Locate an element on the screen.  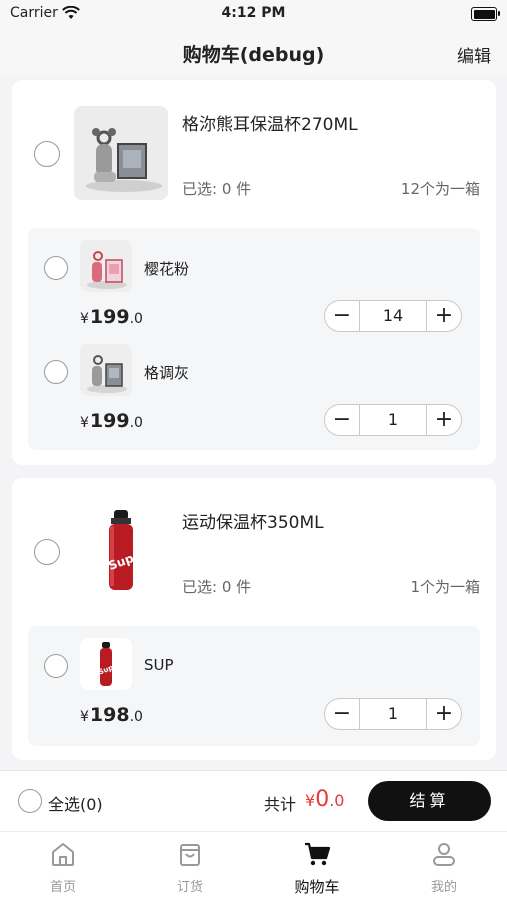
variant-panel: Sup SUP ¥198.0 − 1 + is located at coordinates (254, 686).